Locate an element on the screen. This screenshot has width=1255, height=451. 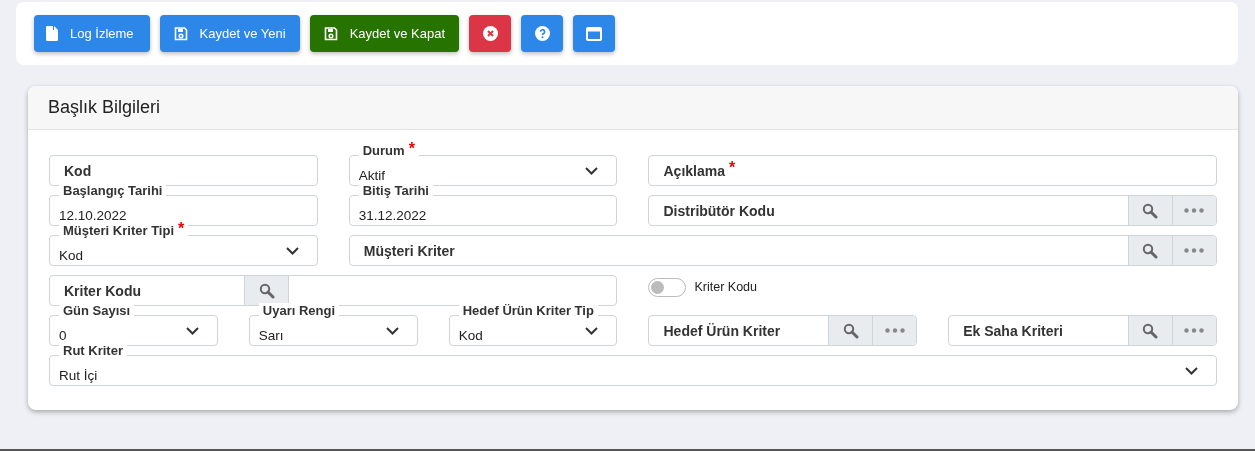
toolbar-button: Kaydet ve Yeni is located at coordinates (229, 33).